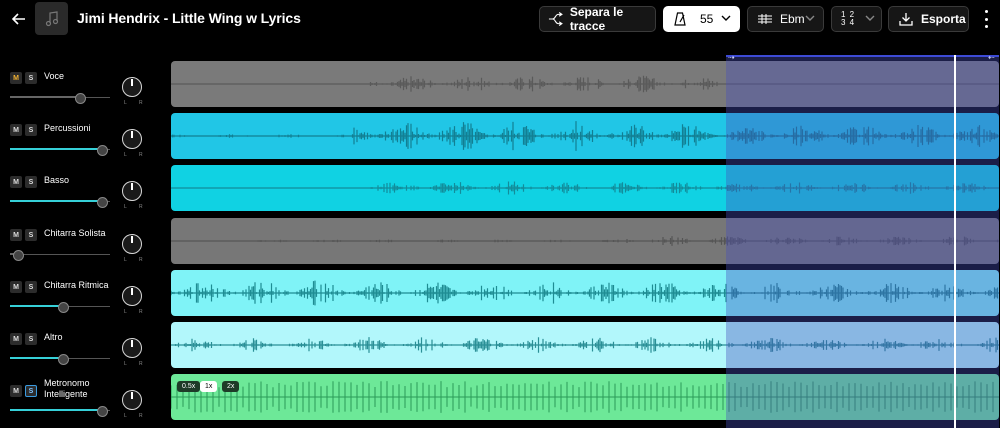 The height and width of the screenshot is (428, 1000). Describe the element at coordinates (906, 19) in the screenshot. I see `download-icon` at that location.